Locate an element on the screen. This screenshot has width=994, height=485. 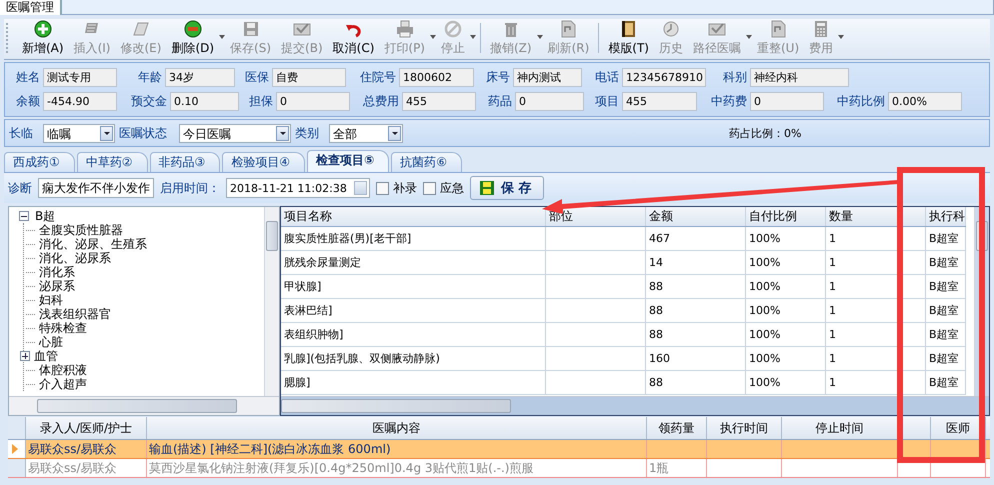
dropdown-arrow-icon is located at coordinates (222, 37).